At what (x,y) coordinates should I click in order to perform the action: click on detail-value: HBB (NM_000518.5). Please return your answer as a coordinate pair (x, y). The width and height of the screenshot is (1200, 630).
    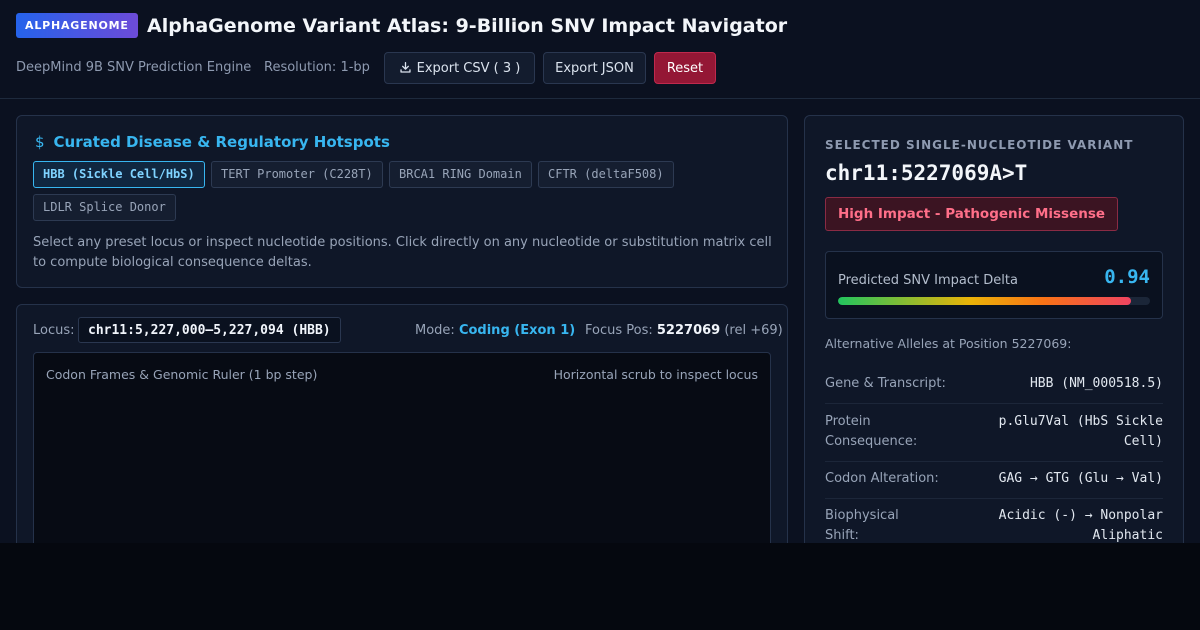
    Looking at the image, I should click on (1096, 383).